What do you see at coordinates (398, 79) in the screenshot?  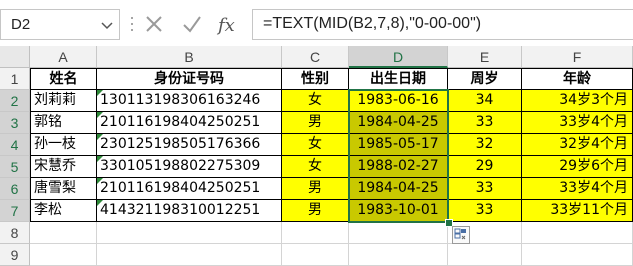 I see `header-cell-birth-date: 出生日期` at bounding box center [398, 79].